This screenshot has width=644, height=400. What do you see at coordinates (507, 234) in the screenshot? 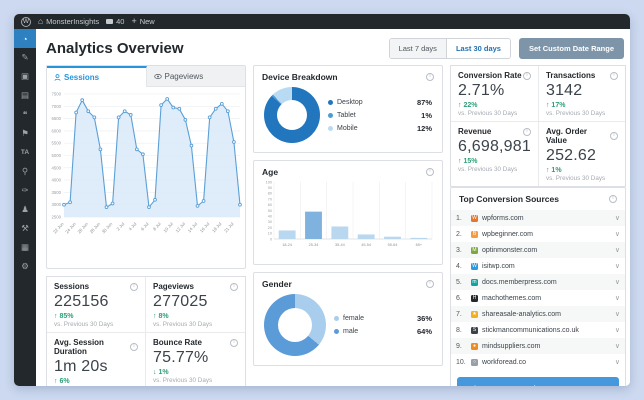
I see `source-domain: wpbeginner.com` at bounding box center [507, 234].